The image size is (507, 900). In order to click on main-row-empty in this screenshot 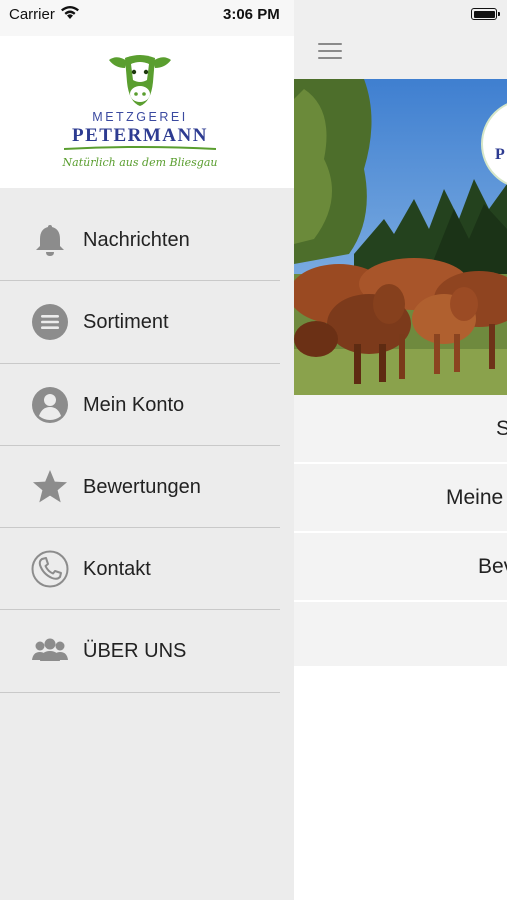, I will do `click(400, 635)`.